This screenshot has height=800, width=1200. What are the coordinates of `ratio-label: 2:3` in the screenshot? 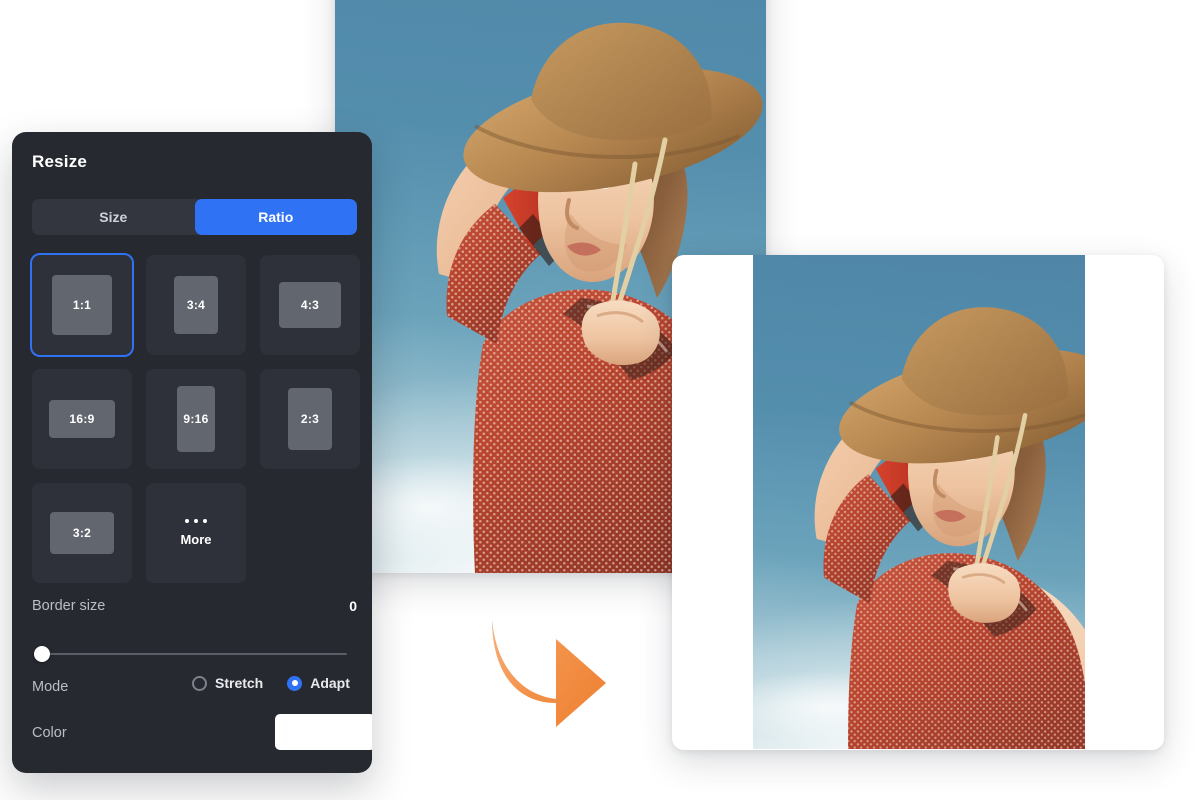 It's located at (310, 419).